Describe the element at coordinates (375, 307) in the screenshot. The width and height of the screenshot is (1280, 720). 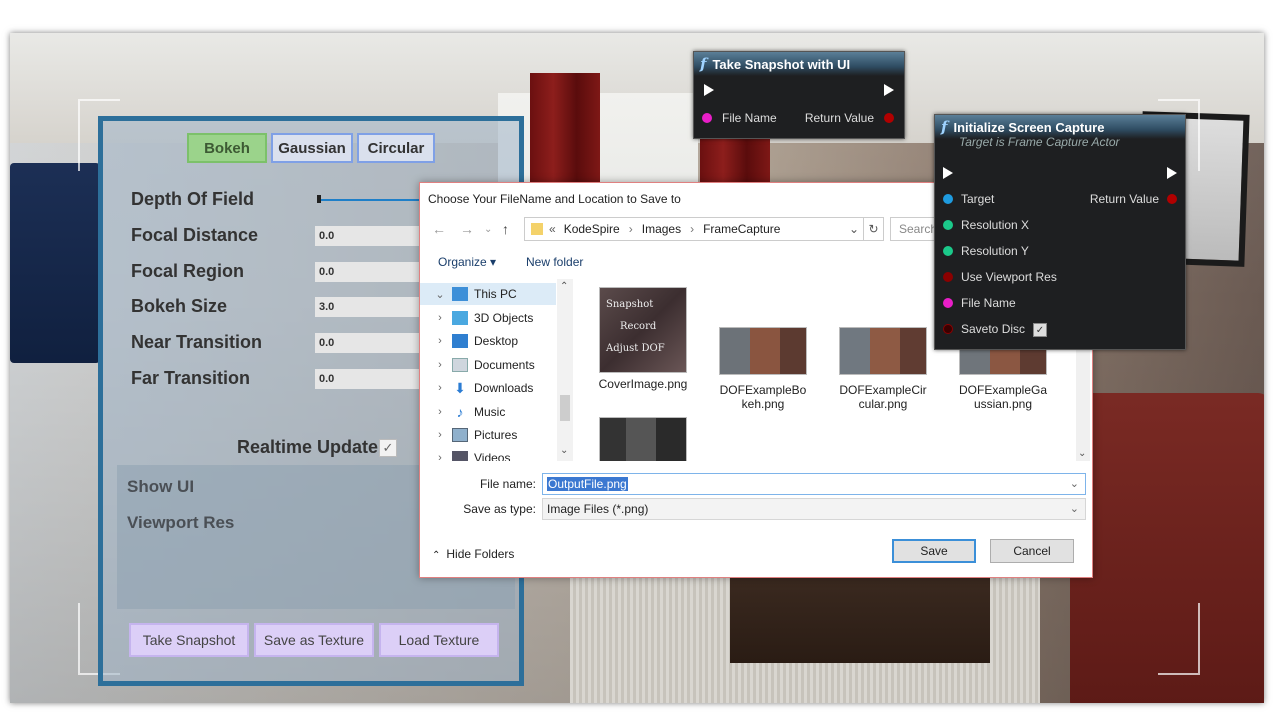
I see `bokeh-size-field: 3.0` at that location.